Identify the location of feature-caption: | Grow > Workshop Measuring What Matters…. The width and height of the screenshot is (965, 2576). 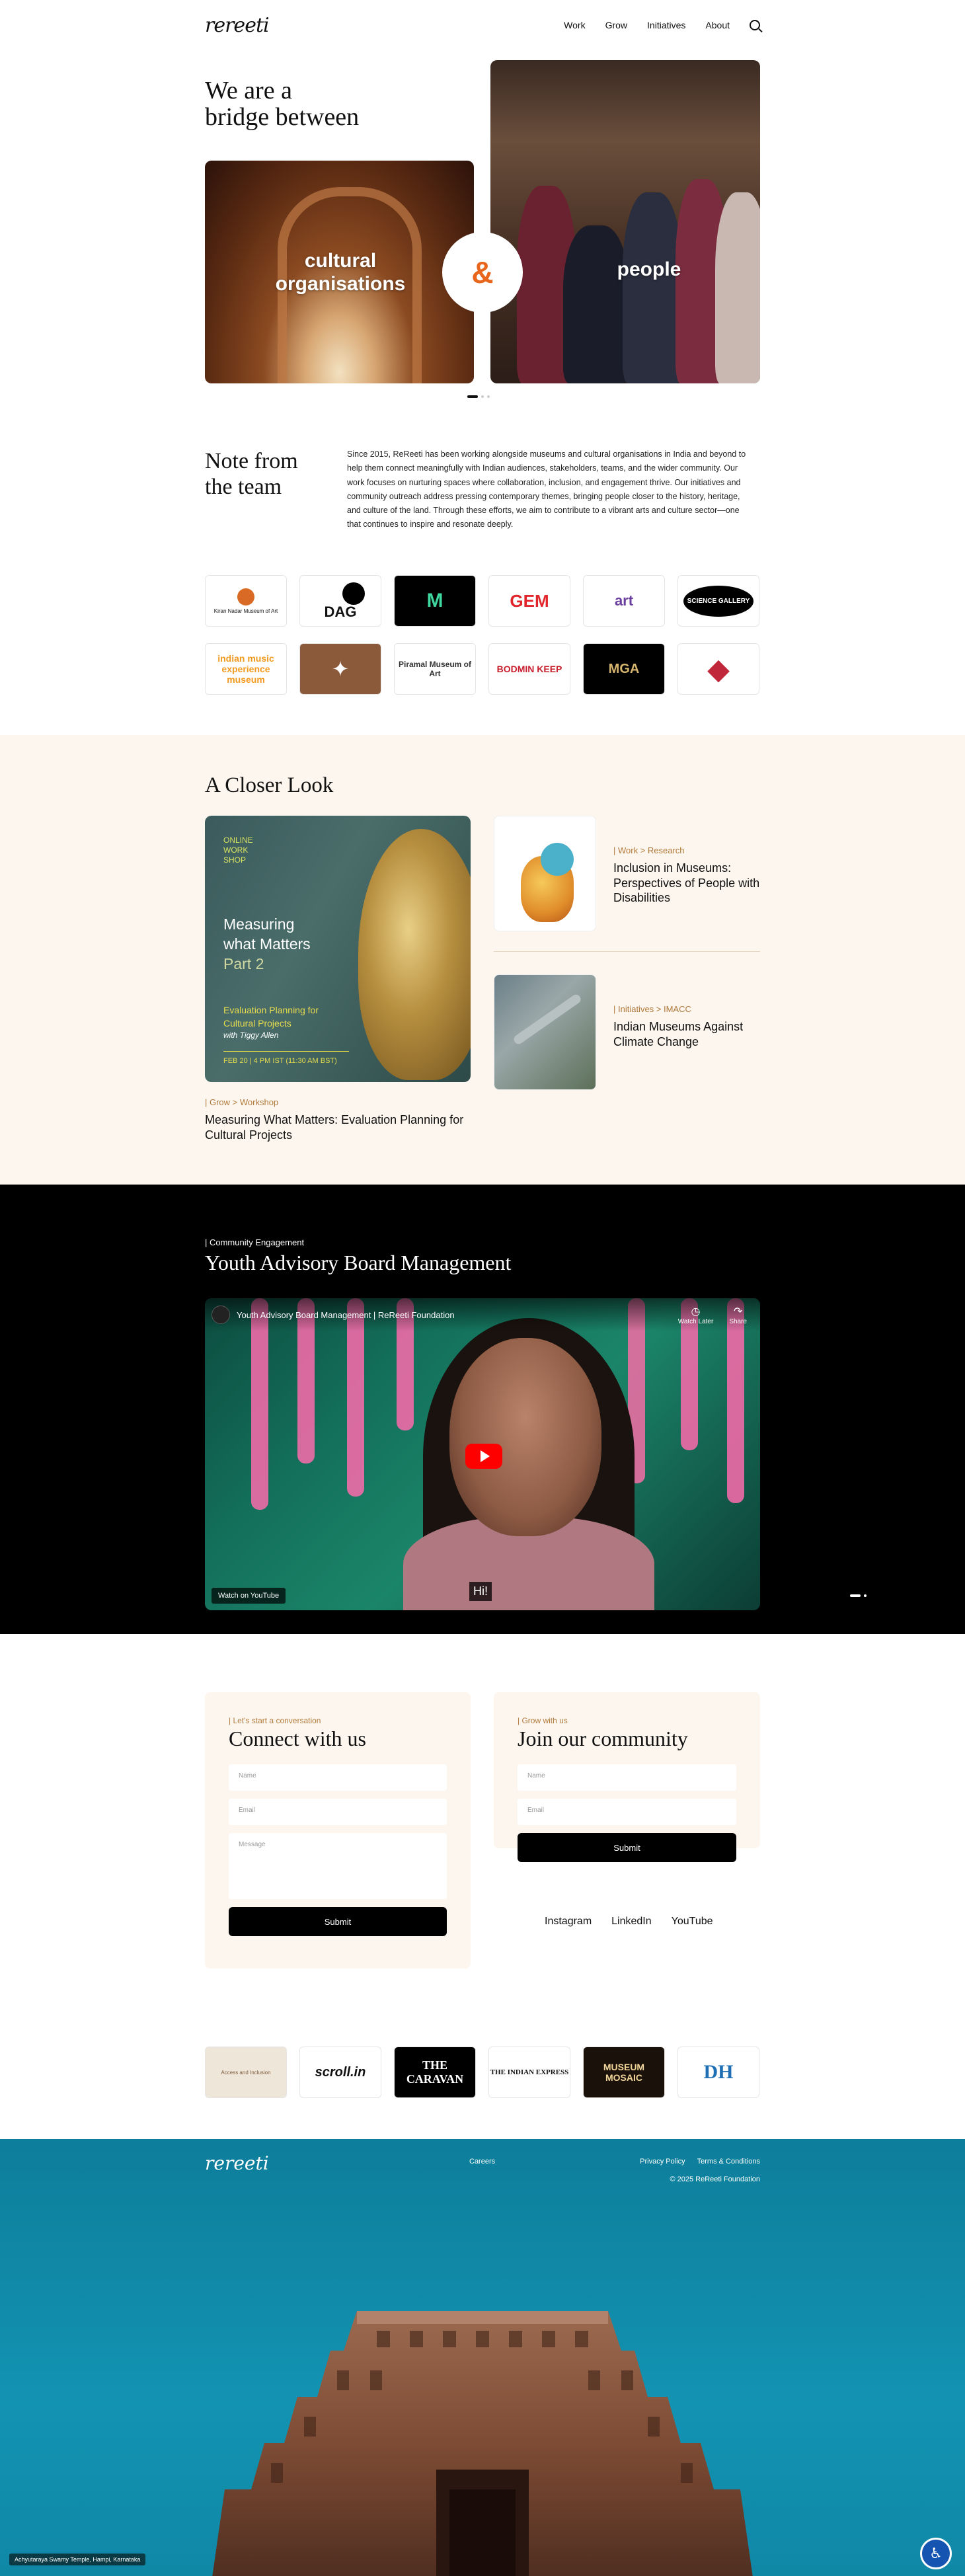
(337, 1120).